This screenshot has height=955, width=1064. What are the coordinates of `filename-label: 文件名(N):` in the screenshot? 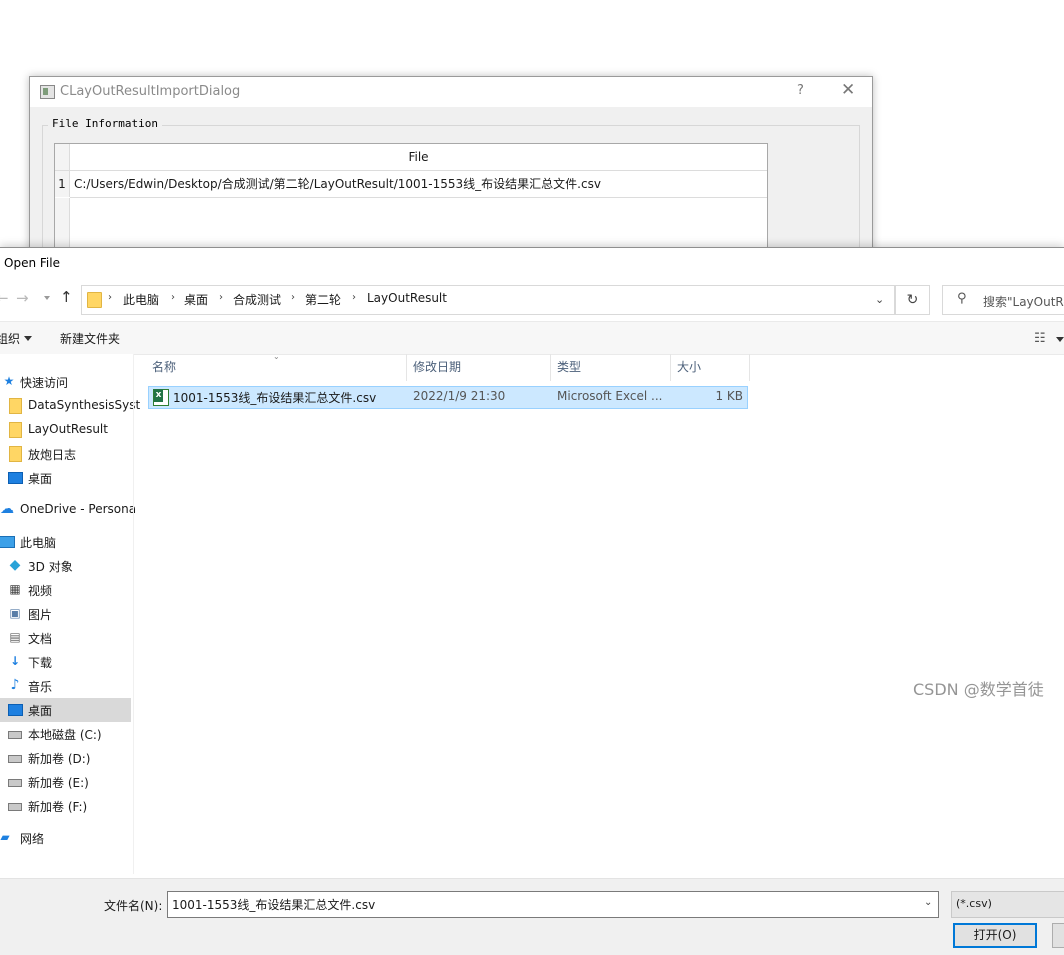 It's located at (133, 906).